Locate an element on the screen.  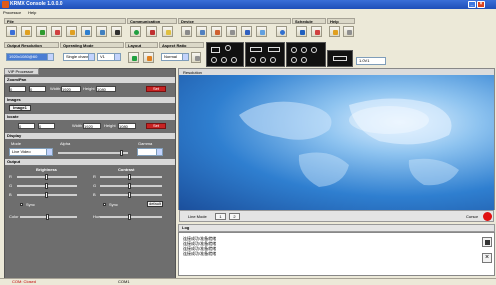
exit-button is located at coordinates (116, 31).